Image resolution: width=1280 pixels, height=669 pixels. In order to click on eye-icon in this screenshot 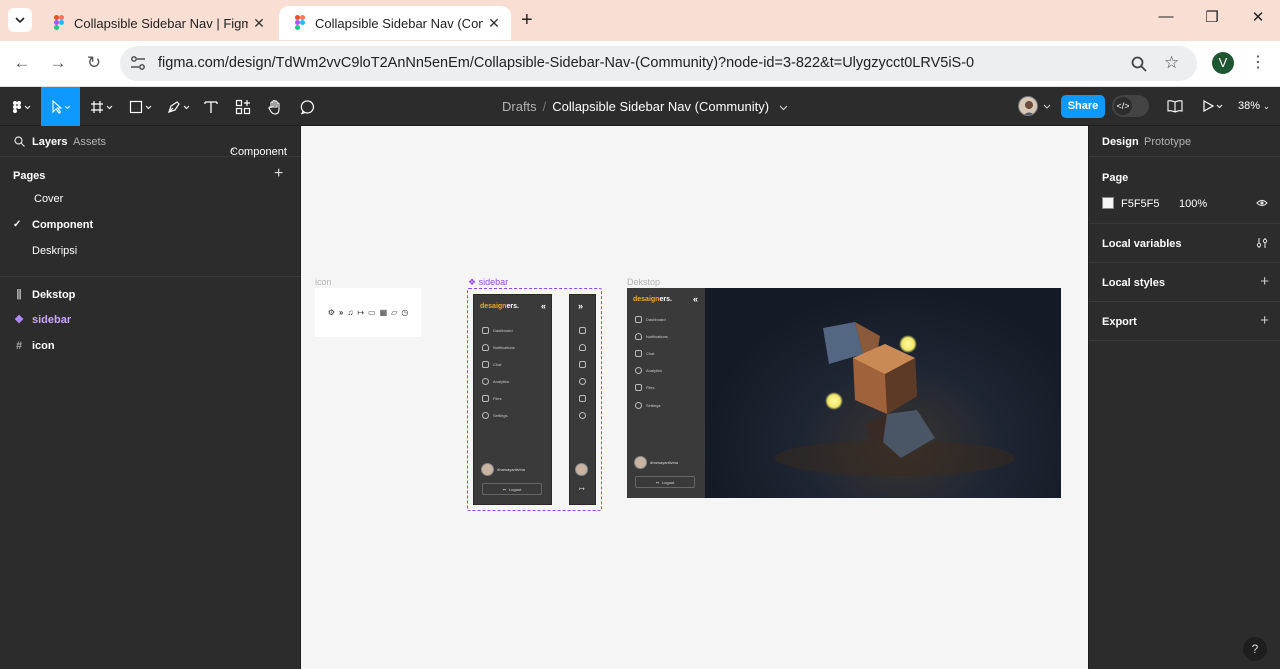, I will do `click(1262, 203)`.